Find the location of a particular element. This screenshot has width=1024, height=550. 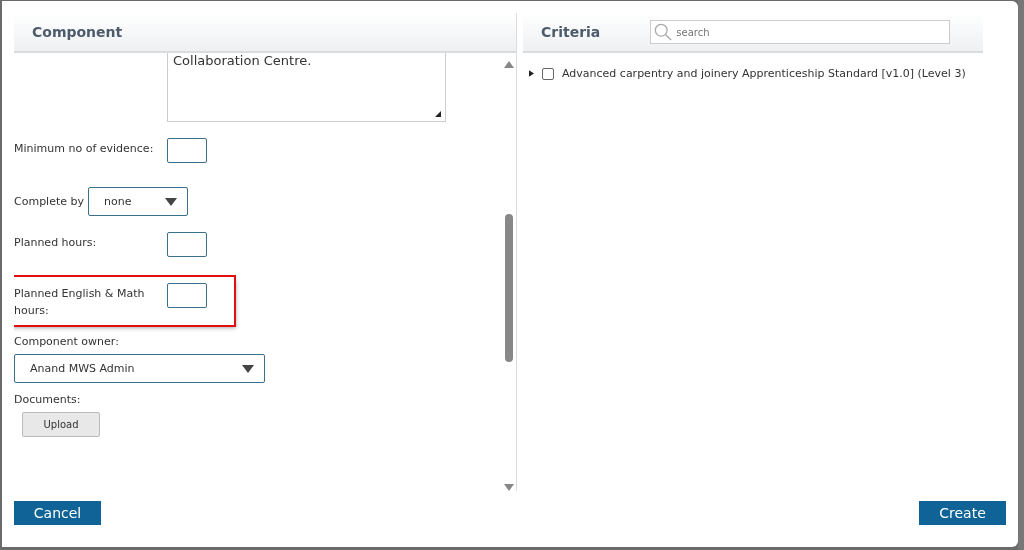

scrollbar-thumb is located at coordinates (509, 288).